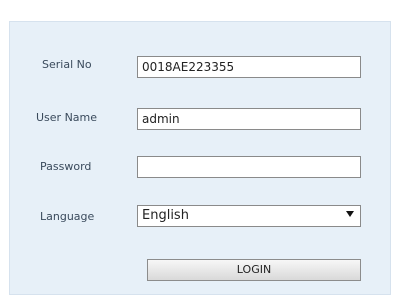  What do you see at coordinates (67, 64) in the screenshot?
I see `serial-no-label: Serial No` at bounding box center [67, 64].